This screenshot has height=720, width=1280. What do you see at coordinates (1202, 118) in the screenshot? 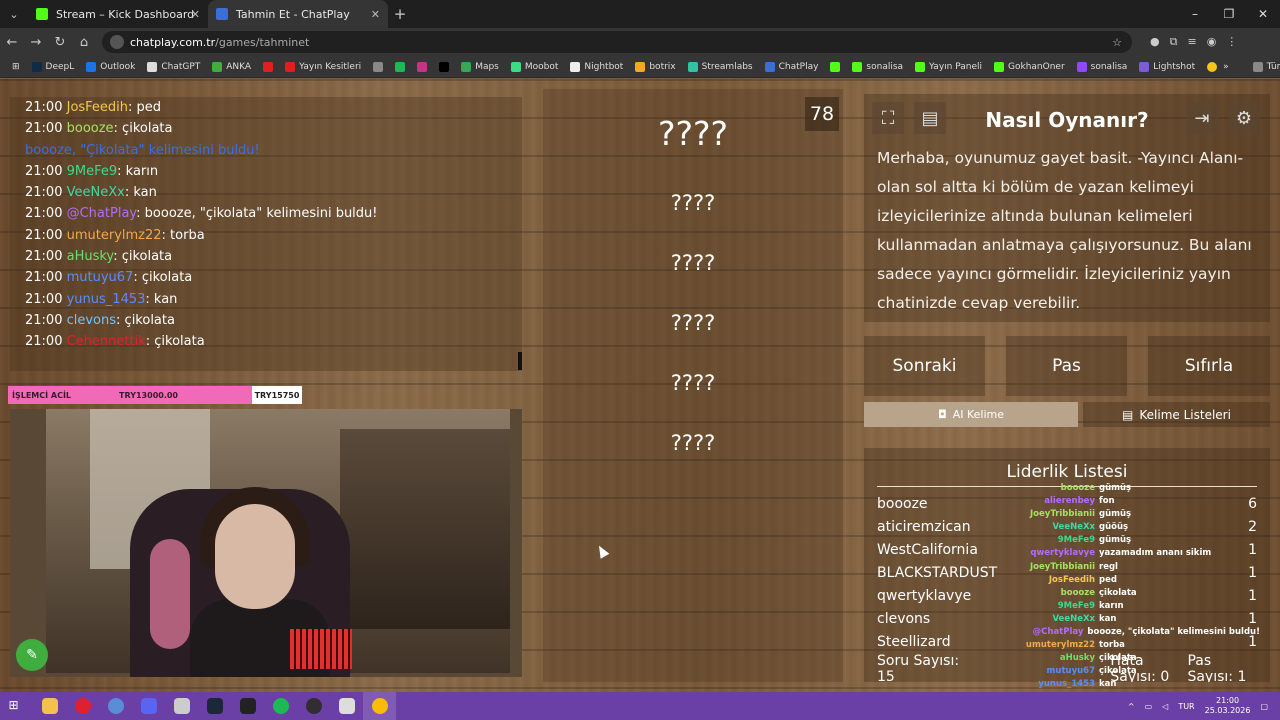
I see `exit-icon: ⇥` at bounding box center [1202, 118].